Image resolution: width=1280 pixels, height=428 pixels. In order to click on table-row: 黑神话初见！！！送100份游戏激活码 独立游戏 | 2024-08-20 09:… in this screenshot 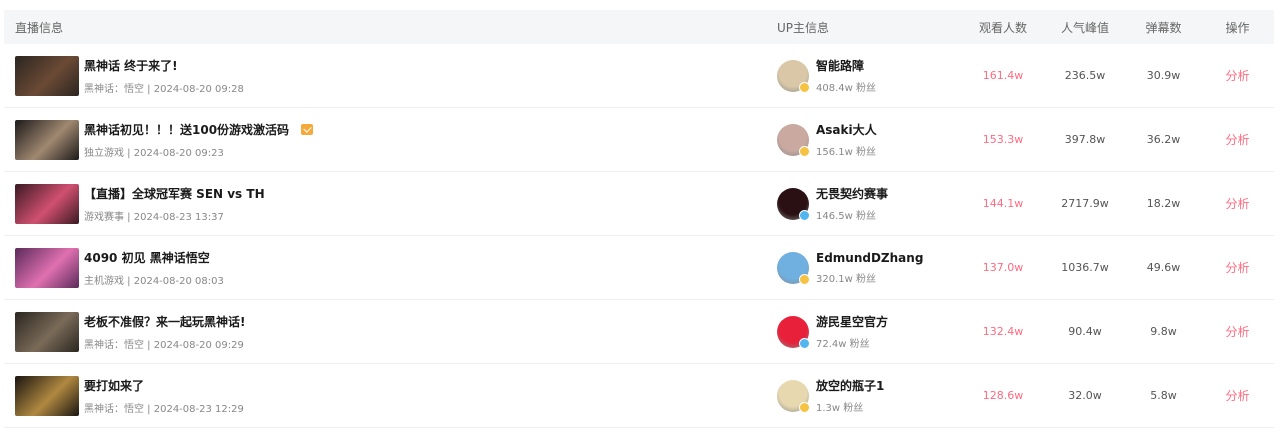, I will do `click(639, 140)`.